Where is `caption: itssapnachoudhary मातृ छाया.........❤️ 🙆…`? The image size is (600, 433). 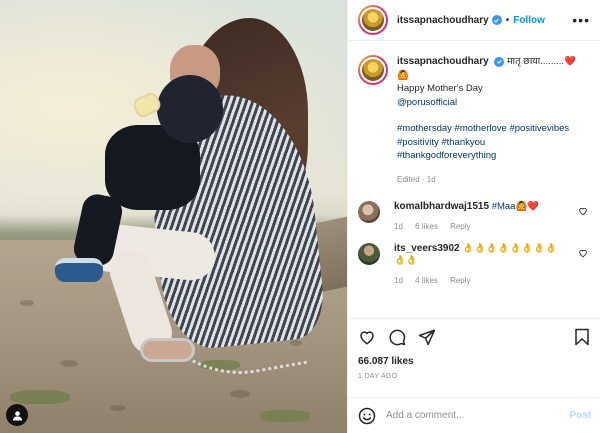 caption: itssapnachoudhary मातृ छाया.........❤️ 🙆… is located at coordinates (474, 120).